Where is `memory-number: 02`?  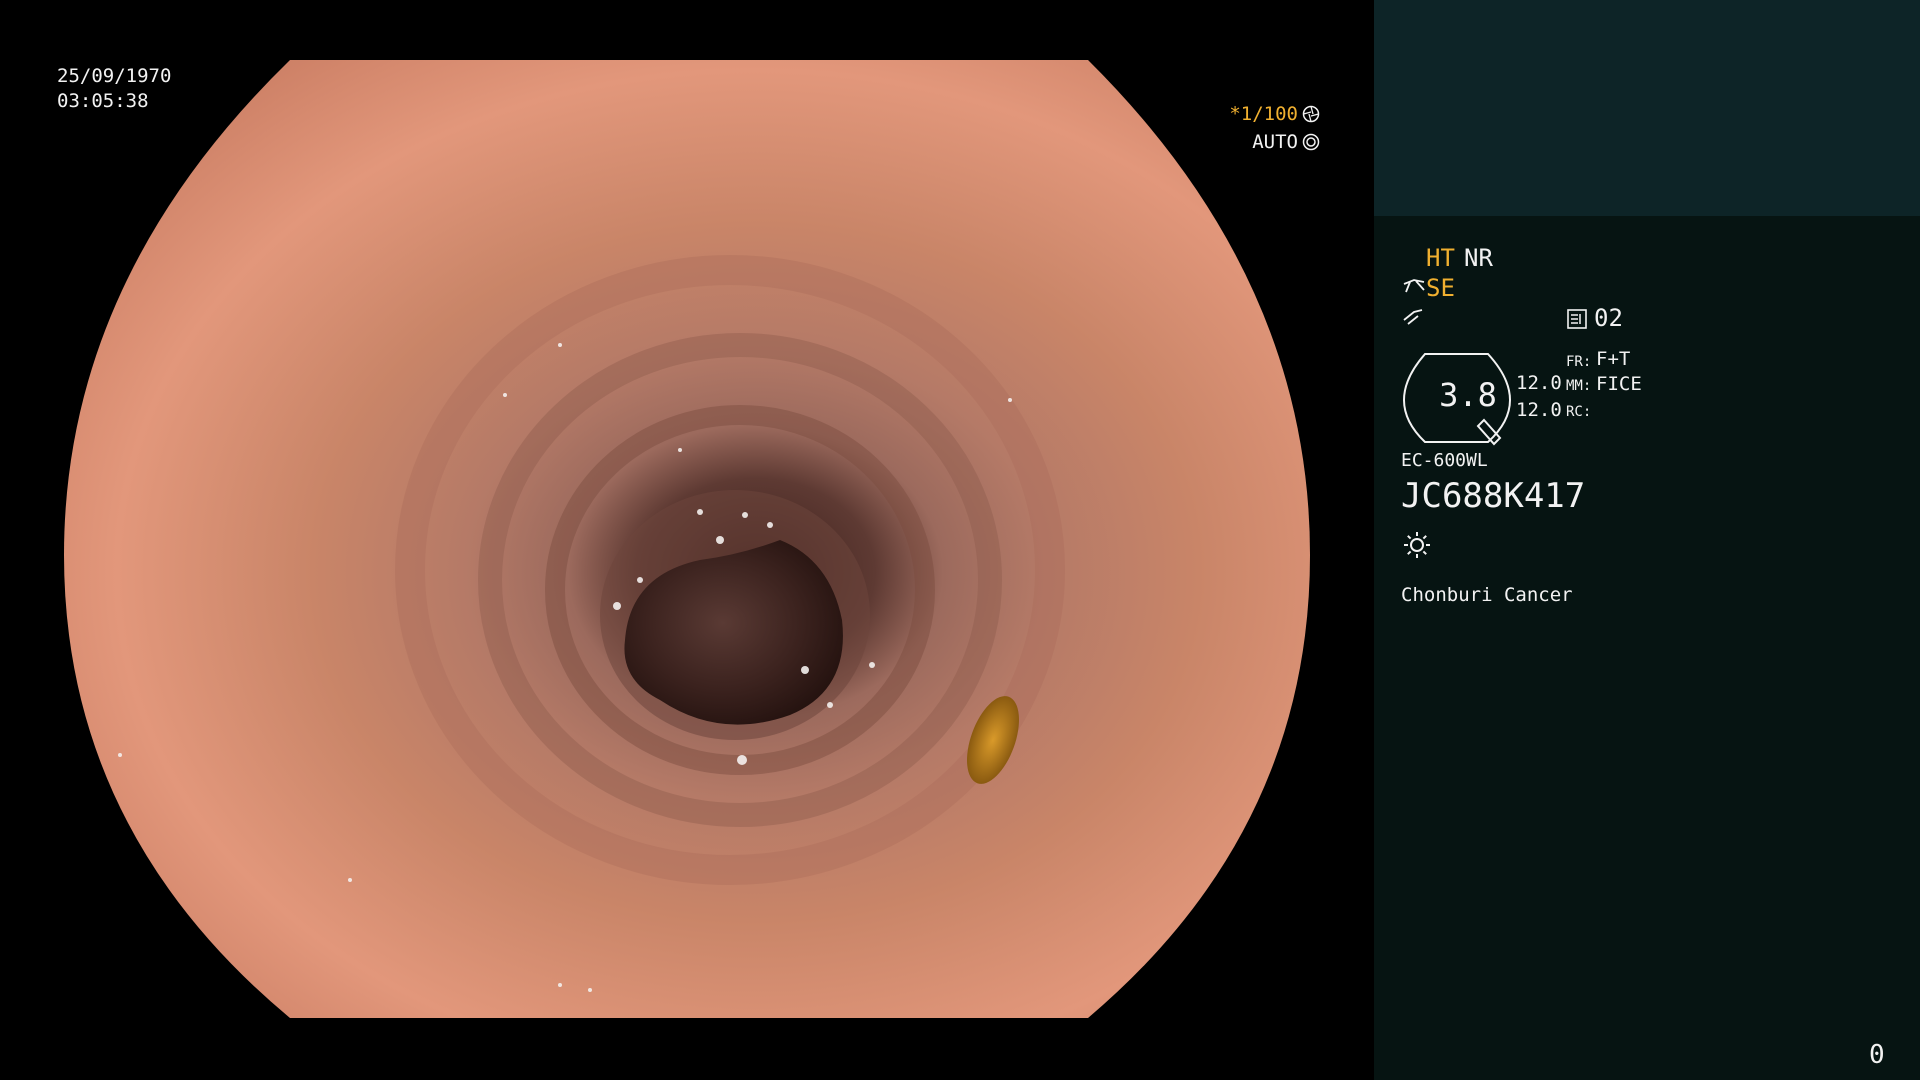 memory-number: 02 is located at coordinates (1608, 318).